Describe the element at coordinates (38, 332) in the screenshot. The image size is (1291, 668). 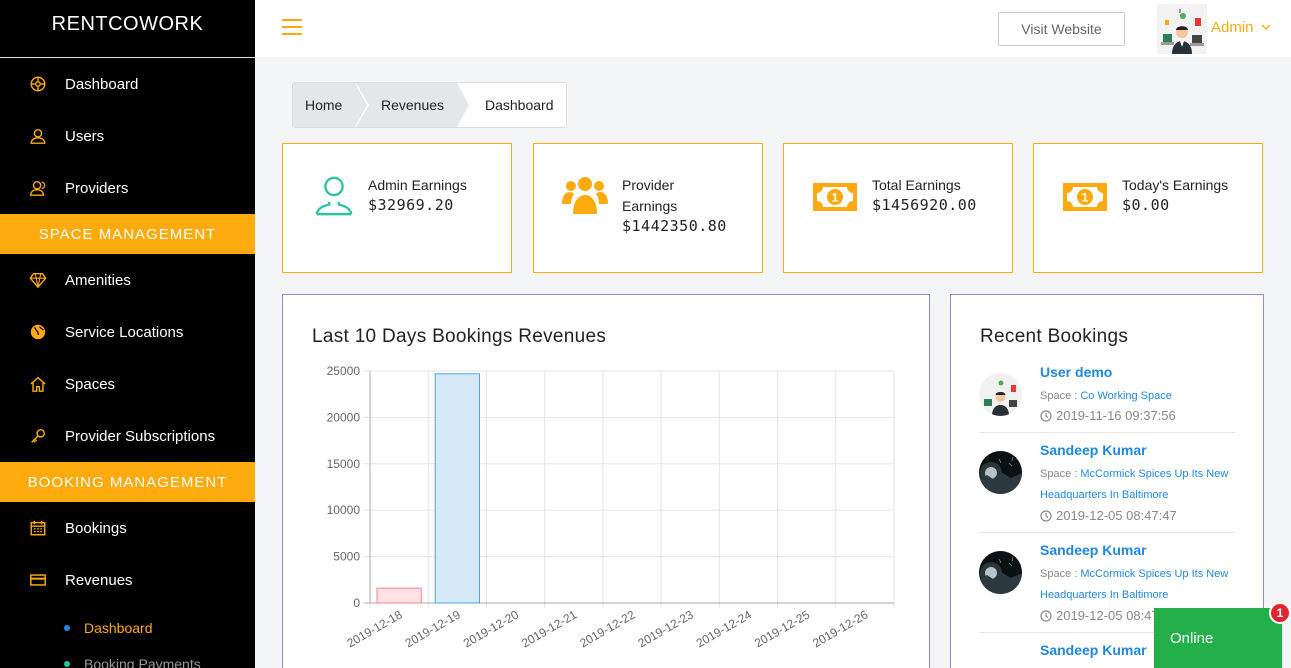
I see `globe-icon` at that location.